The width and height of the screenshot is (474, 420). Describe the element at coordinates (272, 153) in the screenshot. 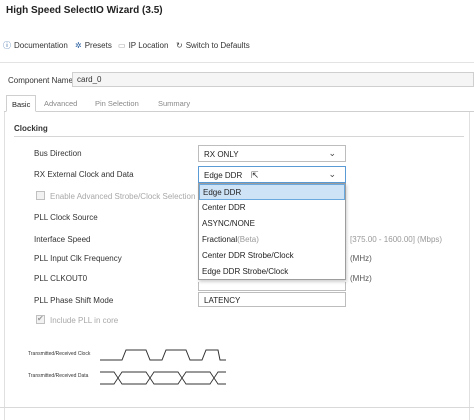

I see `bus-direction-select: RX ONLY ⌄` at that location.